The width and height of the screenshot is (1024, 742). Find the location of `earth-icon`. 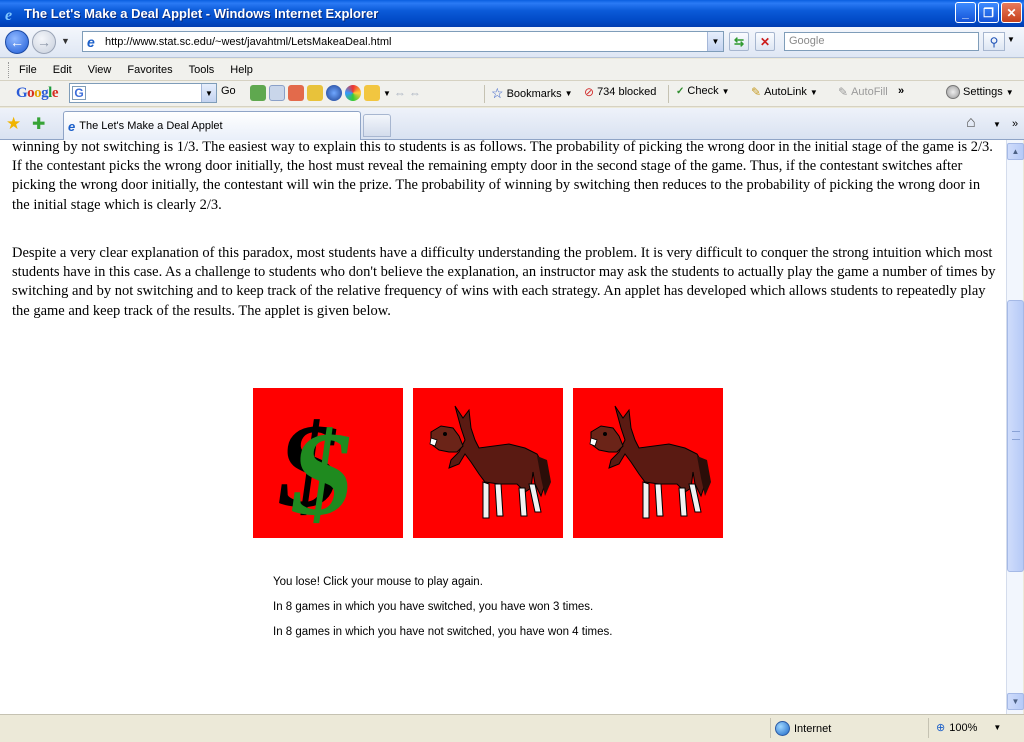

earth-icon is located at coordinates (334, 93).